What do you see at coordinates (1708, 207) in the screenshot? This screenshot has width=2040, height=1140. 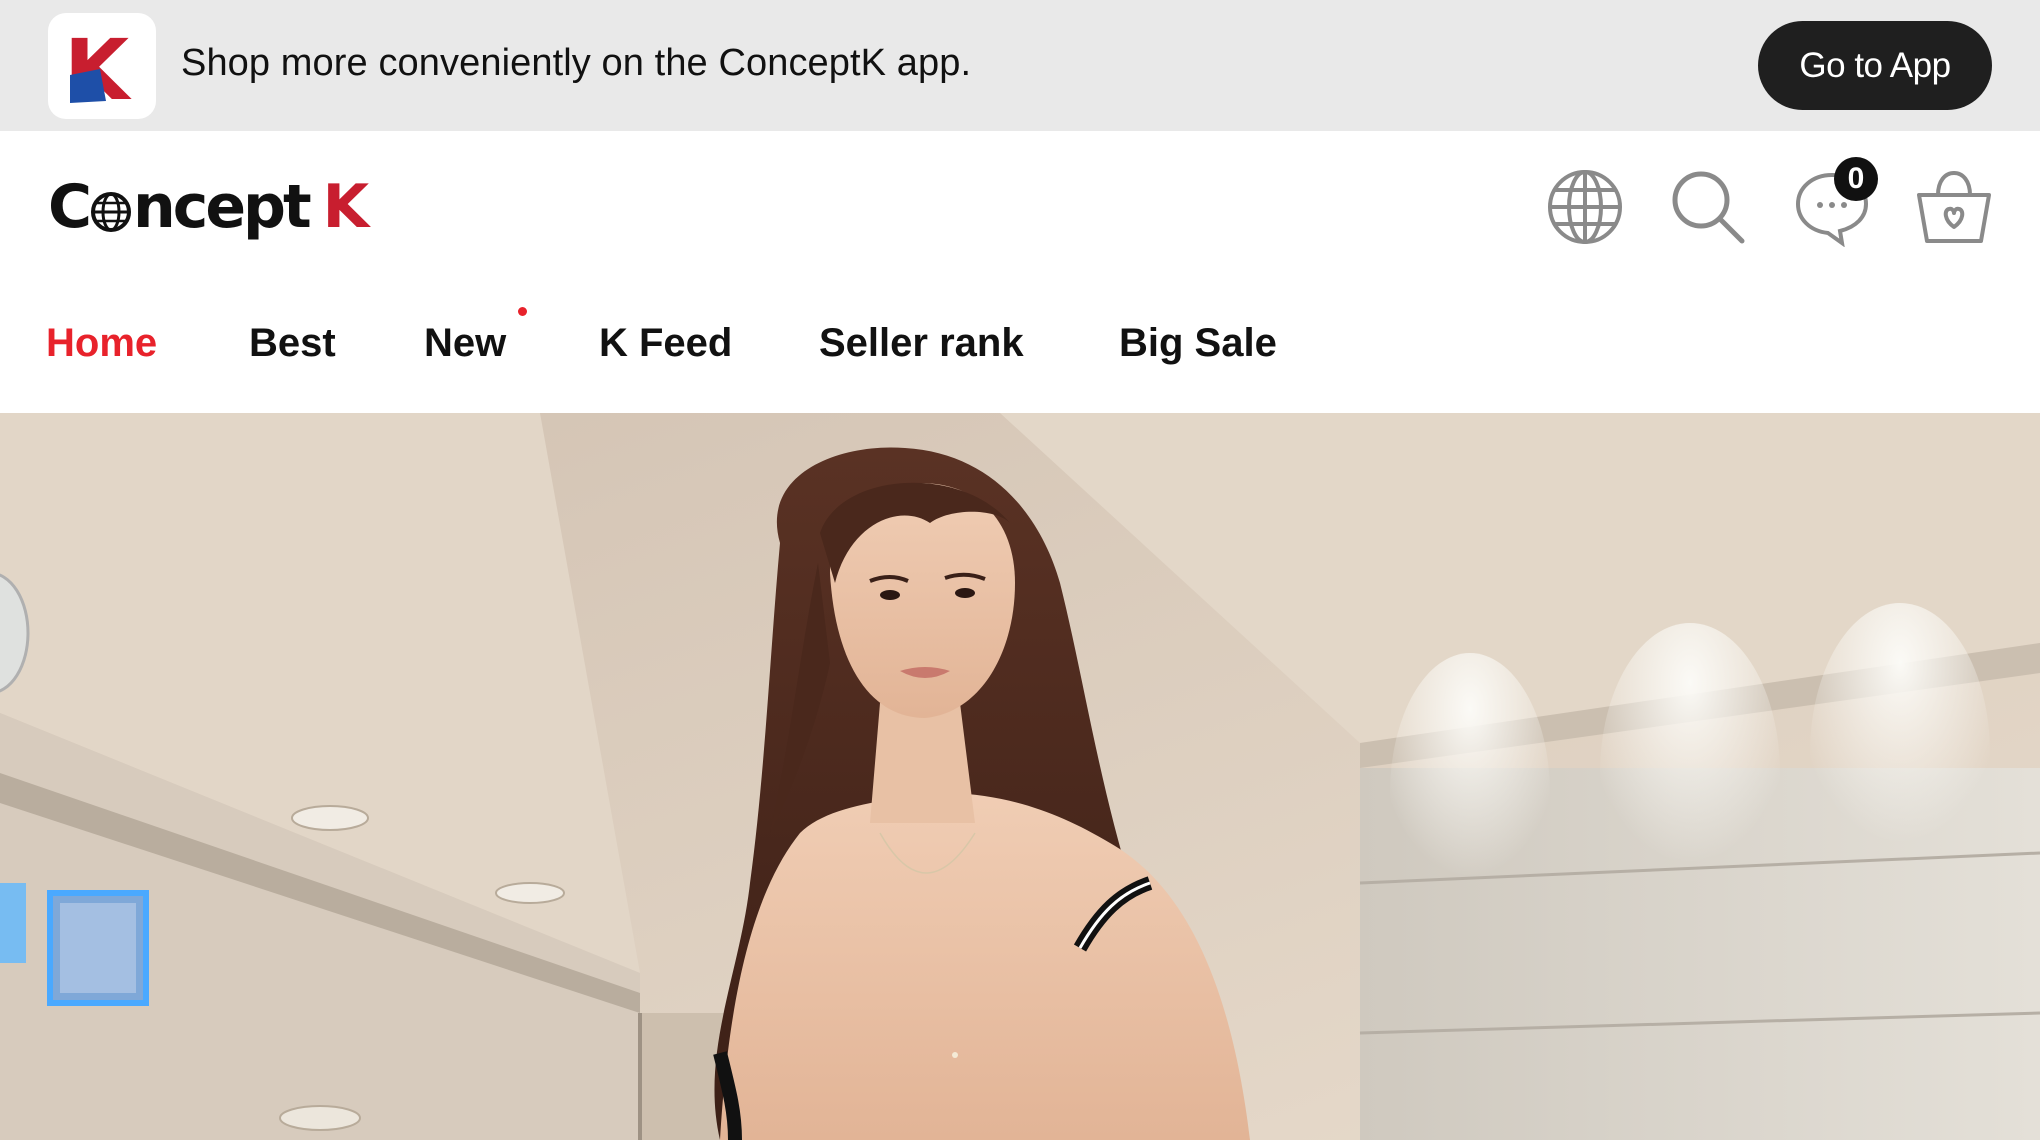 I see `search-icon` at bounding box center [1708, 207].